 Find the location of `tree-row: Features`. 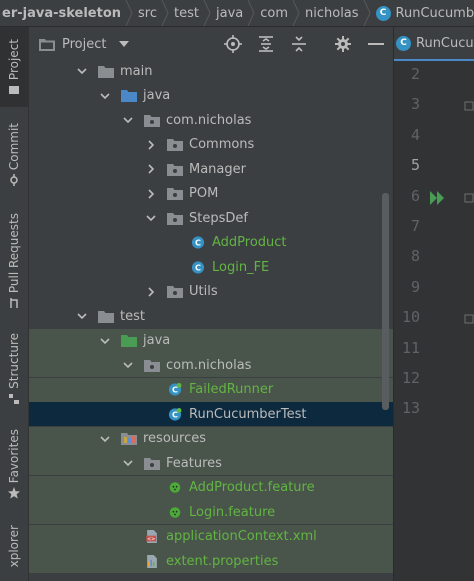

tree-row: Features is located at coordinates (211, 463).